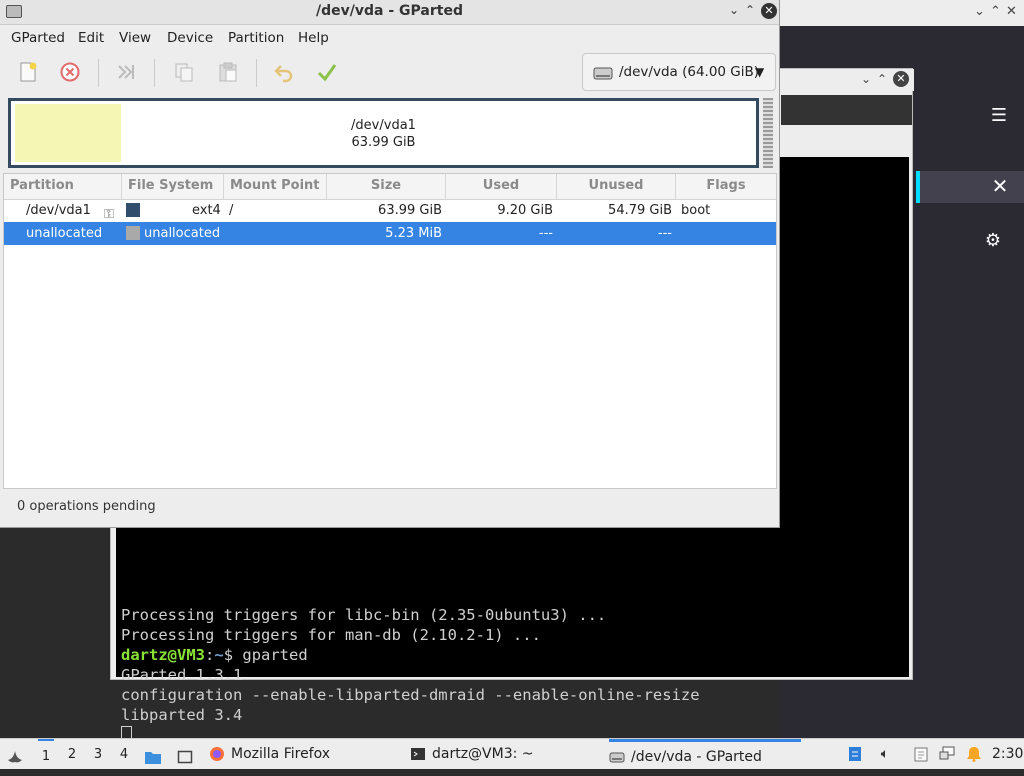 This screenshot has width=1024, height=776. Describe the element at coordinates (921, 754) in the screenshot. I see `clipboard-icon` at that location.